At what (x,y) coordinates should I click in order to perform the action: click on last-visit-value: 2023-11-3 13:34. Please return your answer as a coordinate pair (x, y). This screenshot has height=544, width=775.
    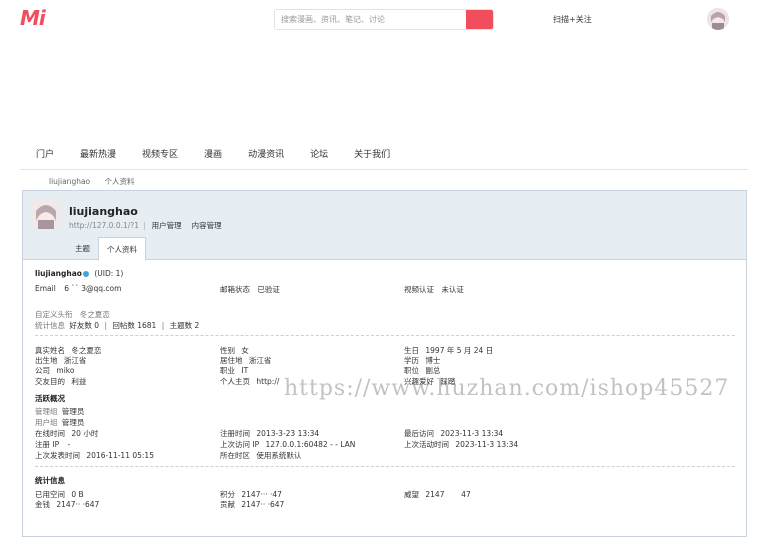
    Looking at the image, I should click on (472, 433).